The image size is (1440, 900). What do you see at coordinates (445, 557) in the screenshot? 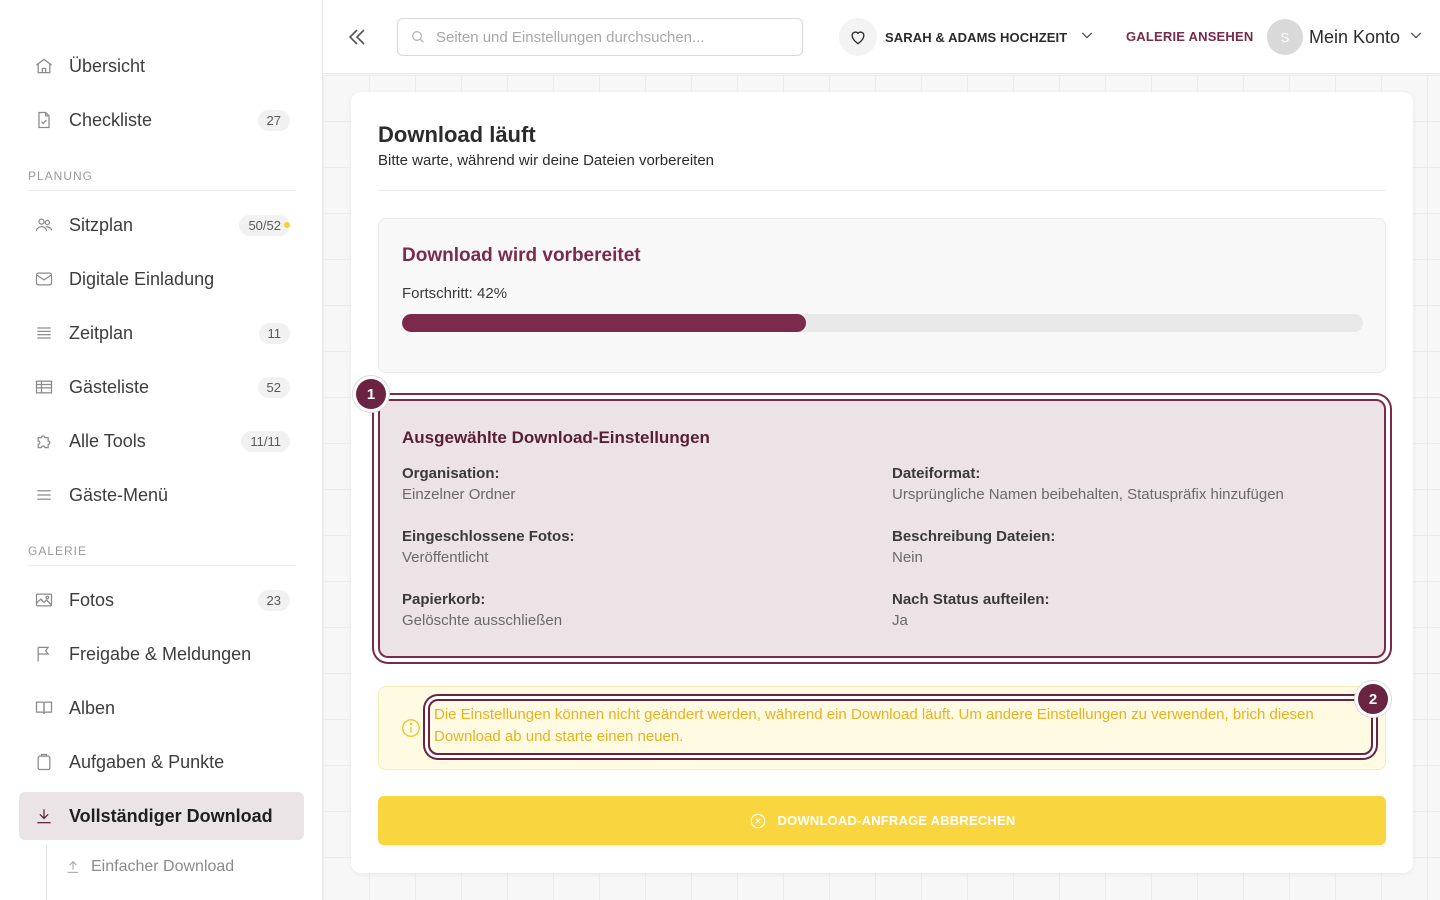
I see `setting-value: Veröffentlicht` at bounding box center [445, 557].